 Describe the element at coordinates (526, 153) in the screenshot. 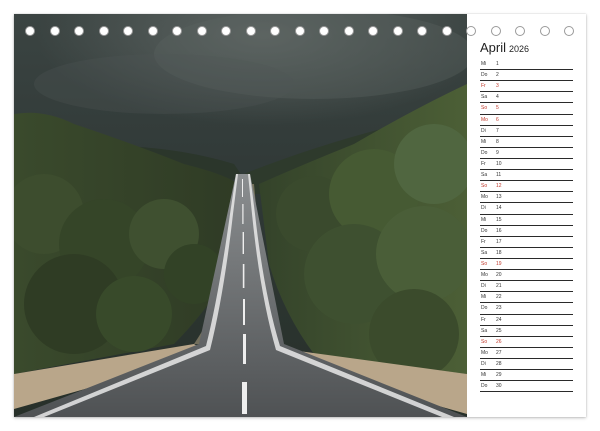

I see `day-row: Do 9` at that location.